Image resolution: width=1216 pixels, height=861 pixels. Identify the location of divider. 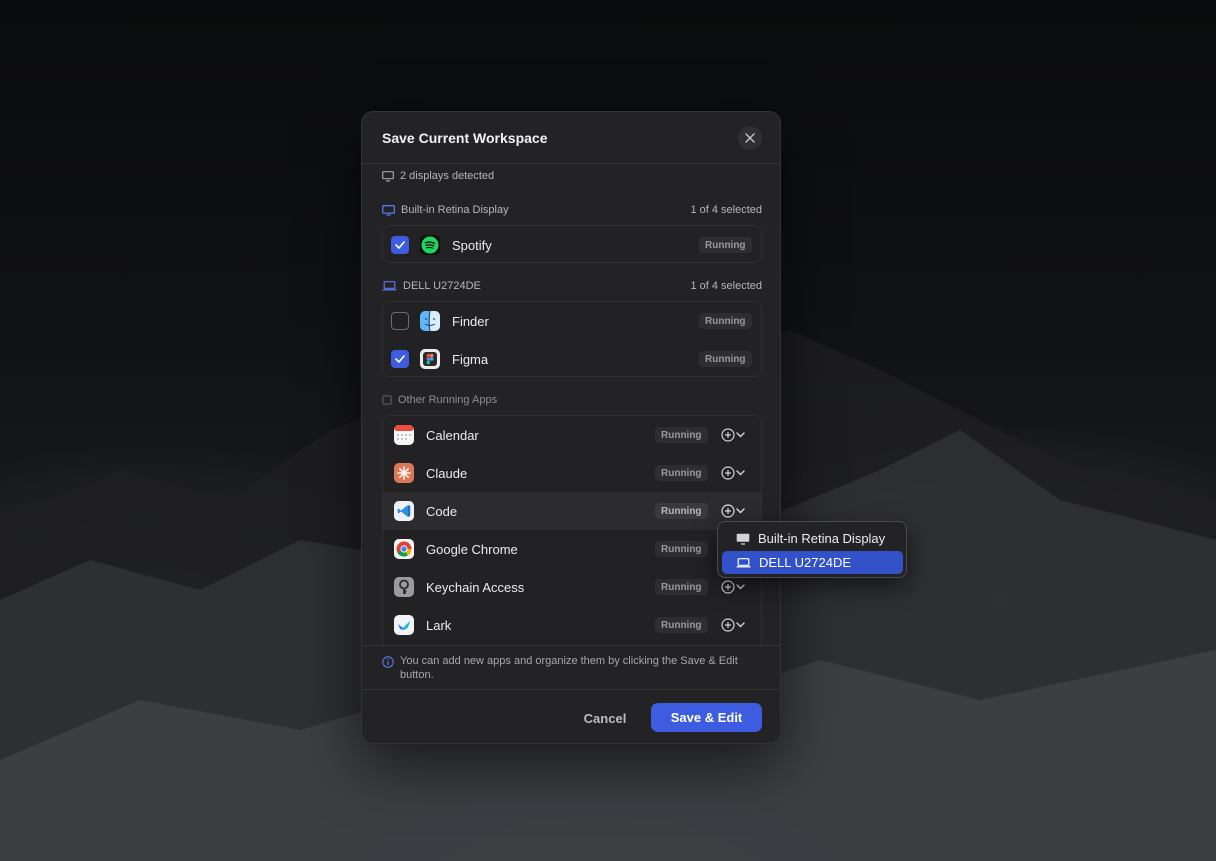
(571, 645).